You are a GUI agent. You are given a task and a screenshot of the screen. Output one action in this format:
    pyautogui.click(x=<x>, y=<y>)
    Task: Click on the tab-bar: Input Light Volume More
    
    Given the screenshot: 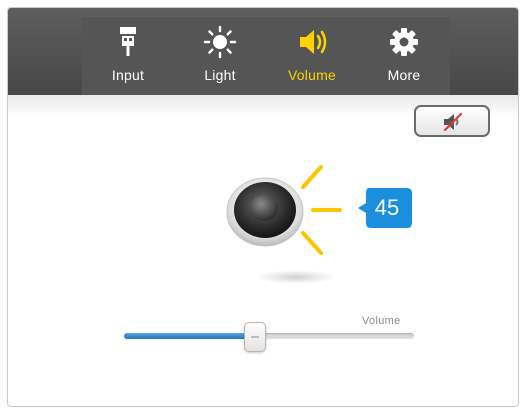 What is the action you would take?
    pyautogui.click(x=266, y=56)
    